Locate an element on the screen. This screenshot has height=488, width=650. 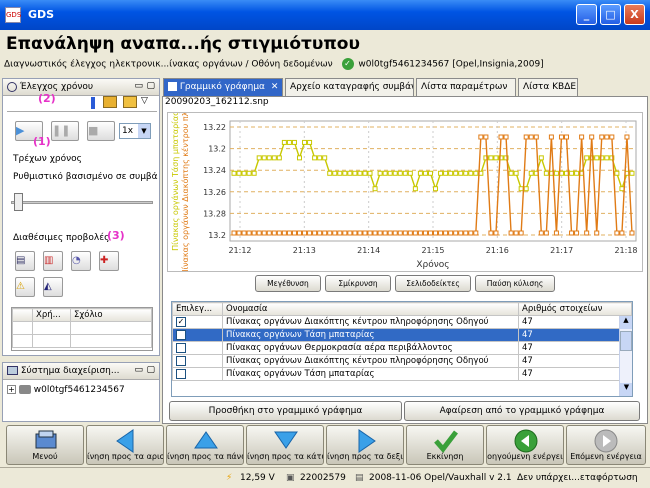
lightning-icon: ⚡ is located at coordinates (229, 478).